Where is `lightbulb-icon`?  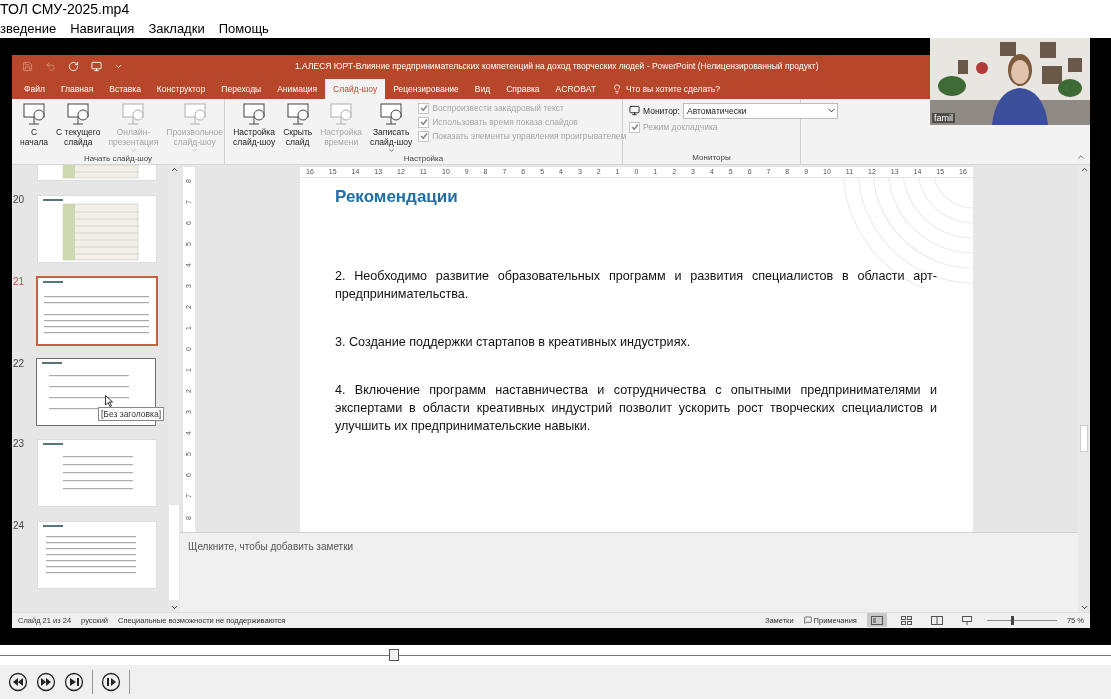 lightbulb-icon is located at coordinates (617, 88).